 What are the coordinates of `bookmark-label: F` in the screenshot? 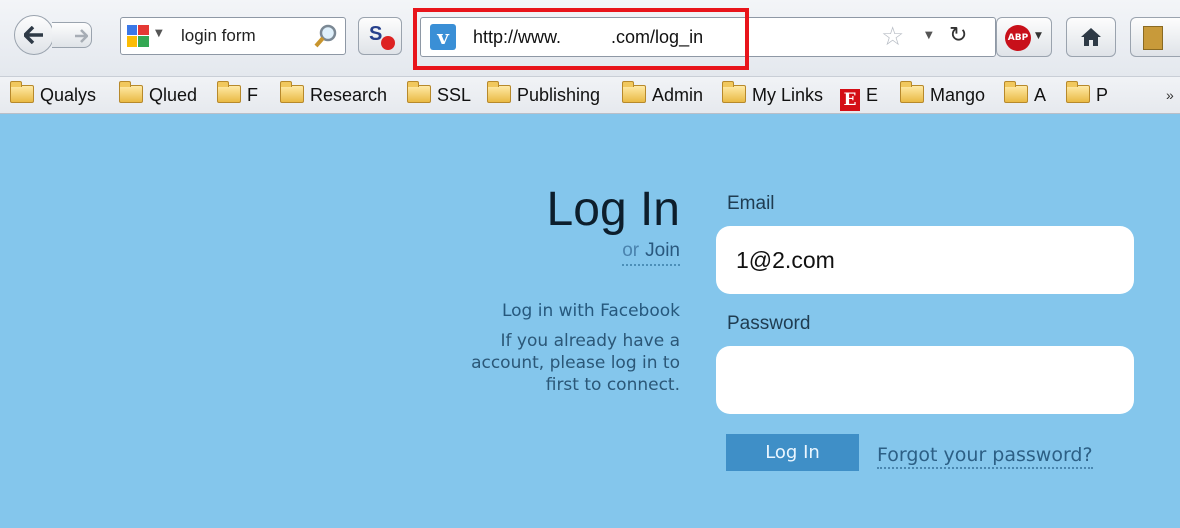 It's located at (252, 95).